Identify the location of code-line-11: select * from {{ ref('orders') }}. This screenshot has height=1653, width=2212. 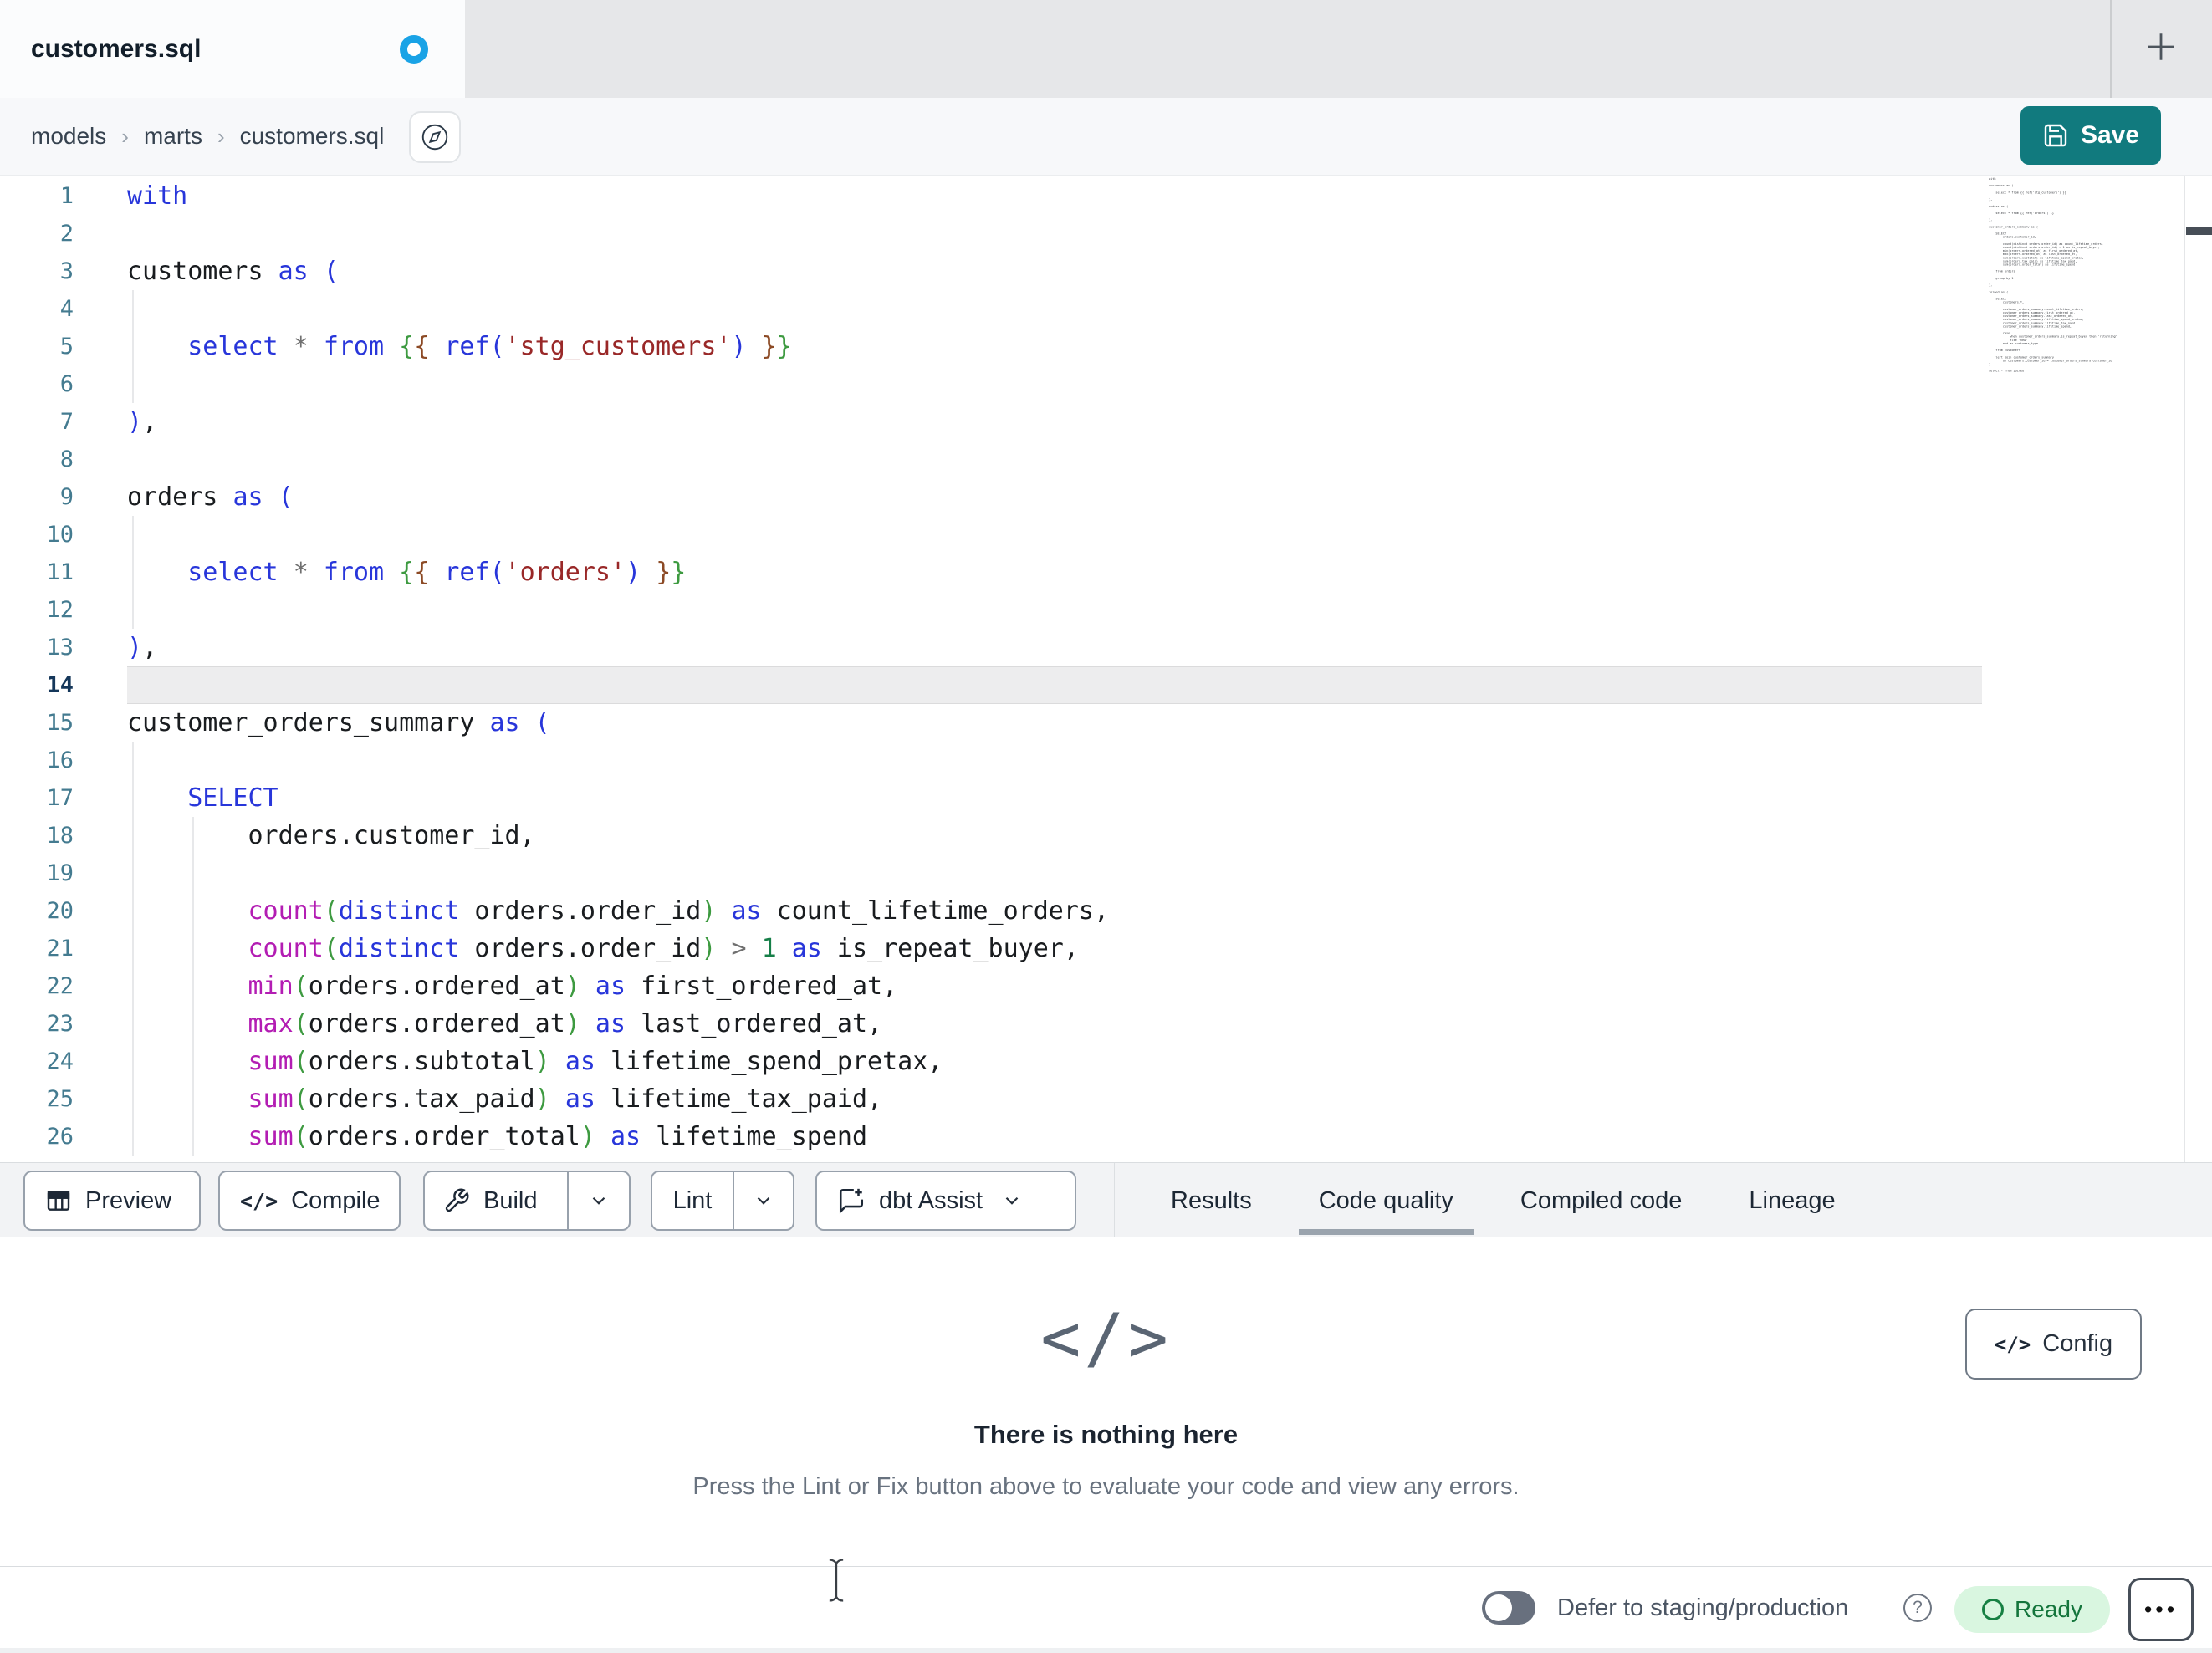
(1055, 572).